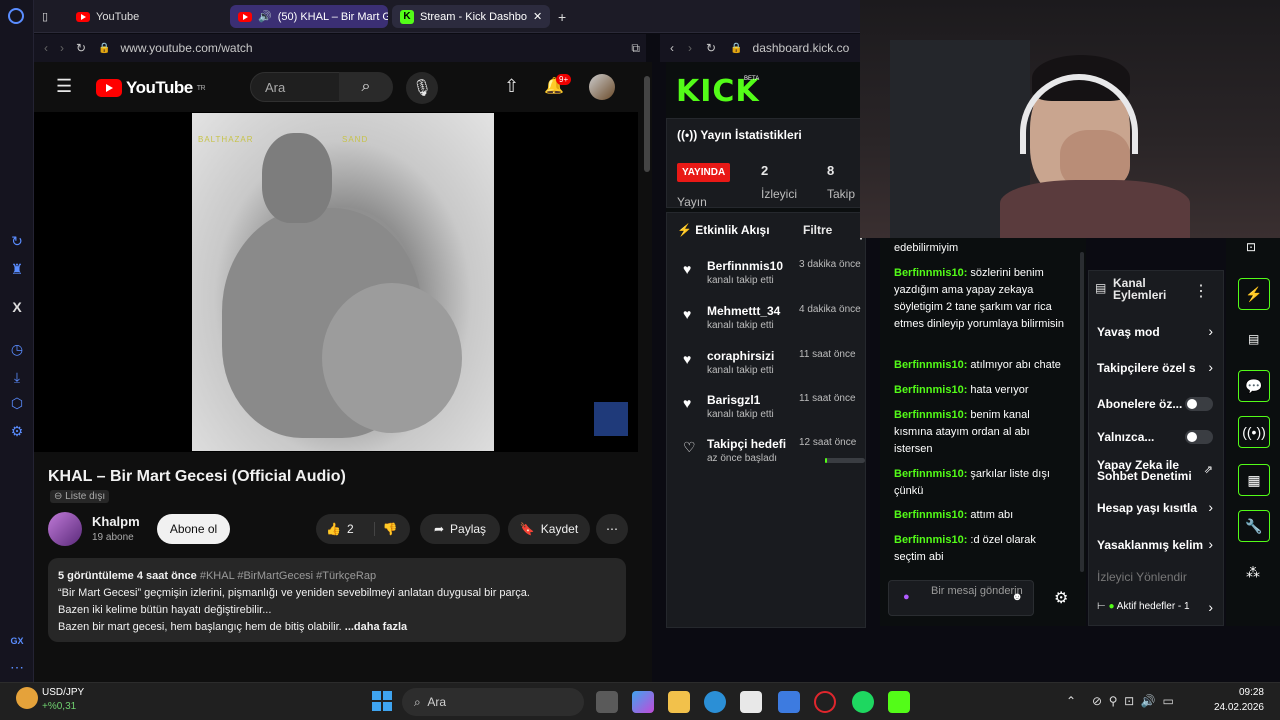  I want to click on new-tab-button: +, so click(564, 16).